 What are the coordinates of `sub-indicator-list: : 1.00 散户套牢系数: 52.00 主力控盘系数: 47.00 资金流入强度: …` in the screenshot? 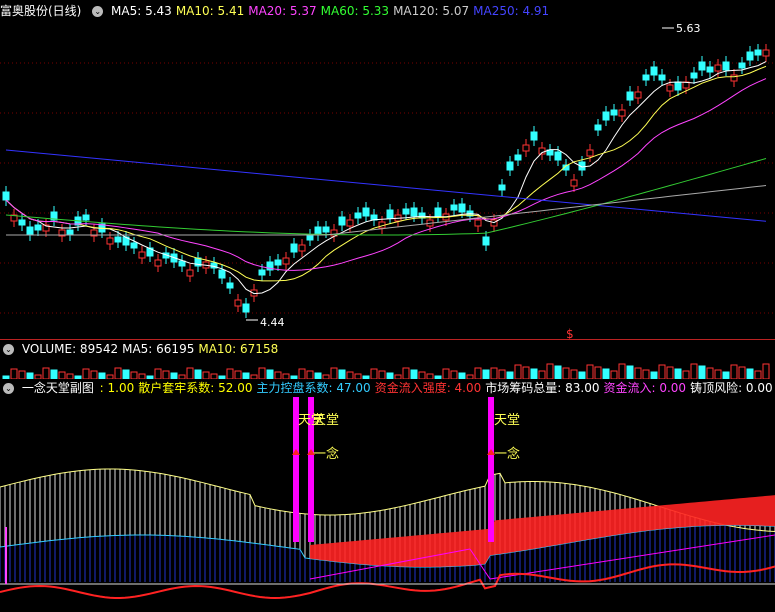 It's located at (437, 388).